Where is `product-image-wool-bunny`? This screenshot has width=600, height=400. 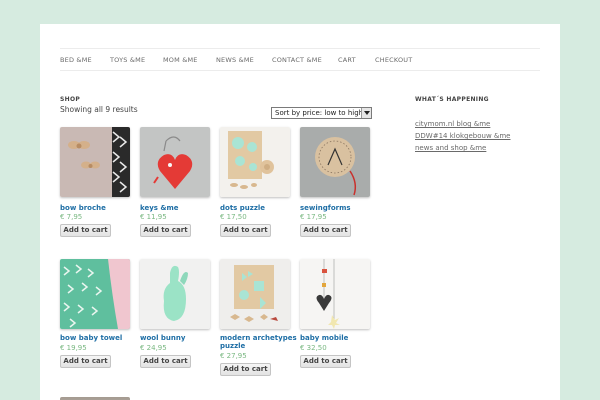 product-image-wool-bunny is located at coordinates (175, 294).